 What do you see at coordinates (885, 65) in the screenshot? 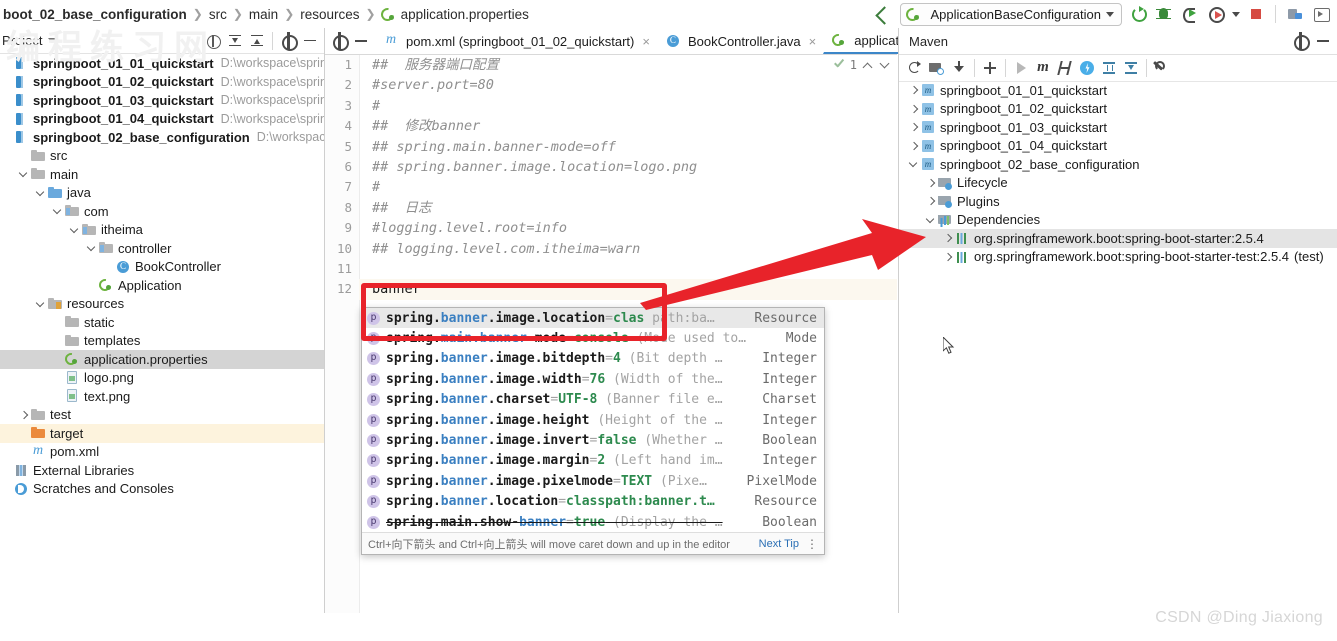
I see `next-highlight-icon` at bounding box center [885, 65].